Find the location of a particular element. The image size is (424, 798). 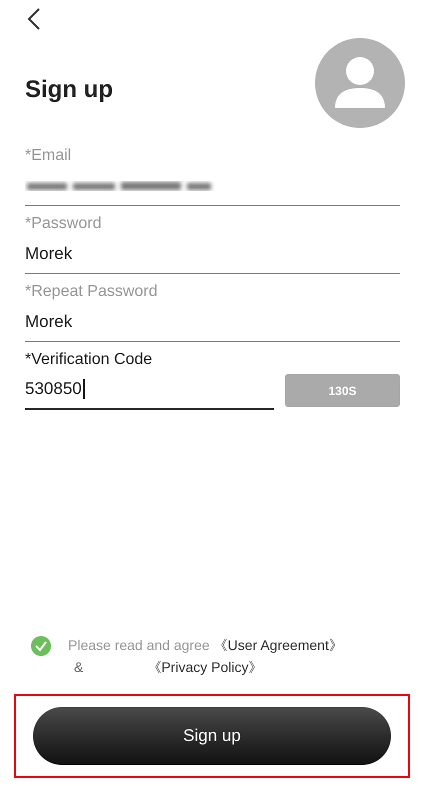

code-field: 530850 is located at coordinates (149, 390).